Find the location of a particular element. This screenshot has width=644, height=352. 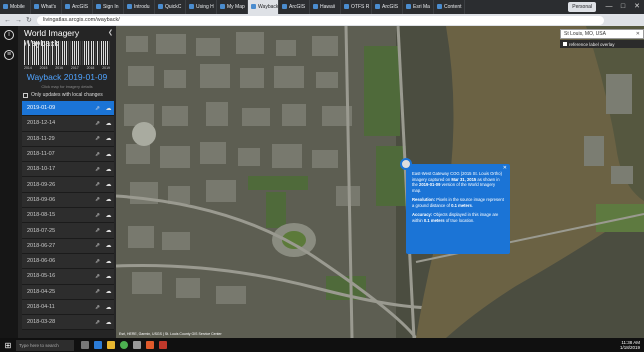

release-item: 2018-11-29 ⇗ ☁ is located at coordinates (68, 139).